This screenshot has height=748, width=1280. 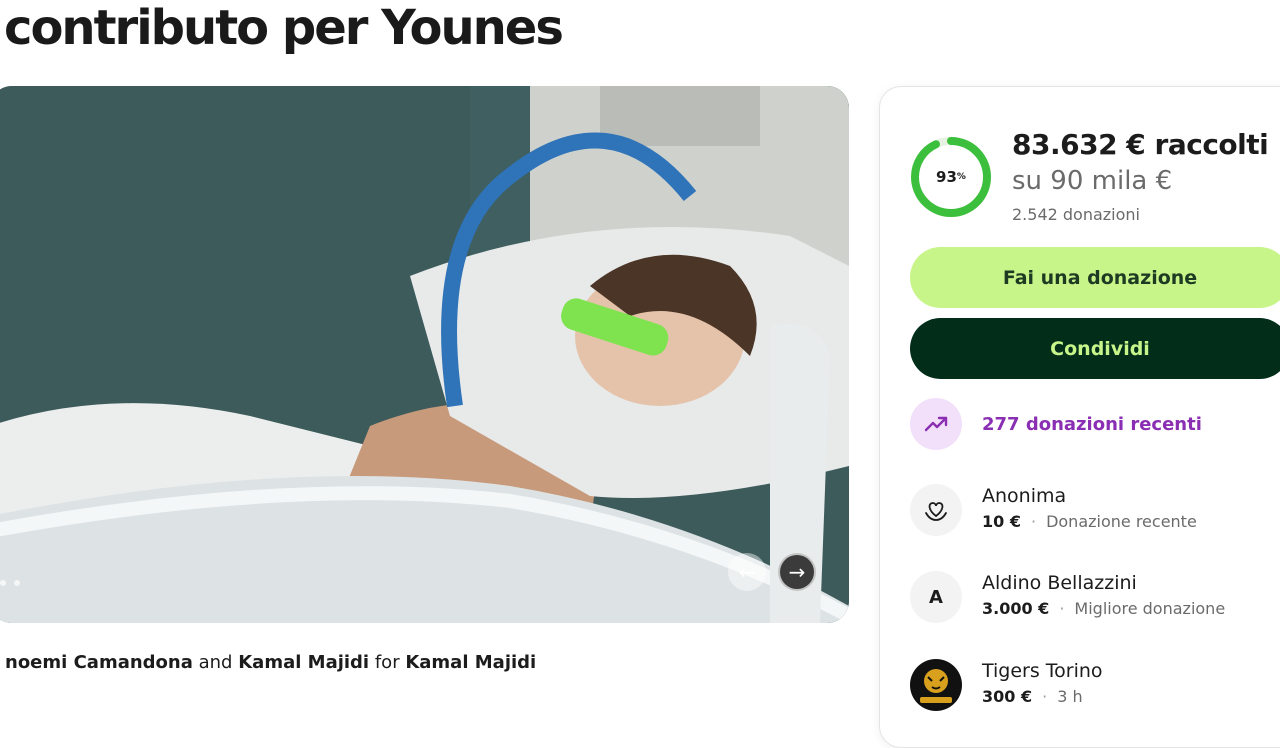 I want to click on recent-donations-link: 277 donazioni recenti, so click(x=1056, y=424).